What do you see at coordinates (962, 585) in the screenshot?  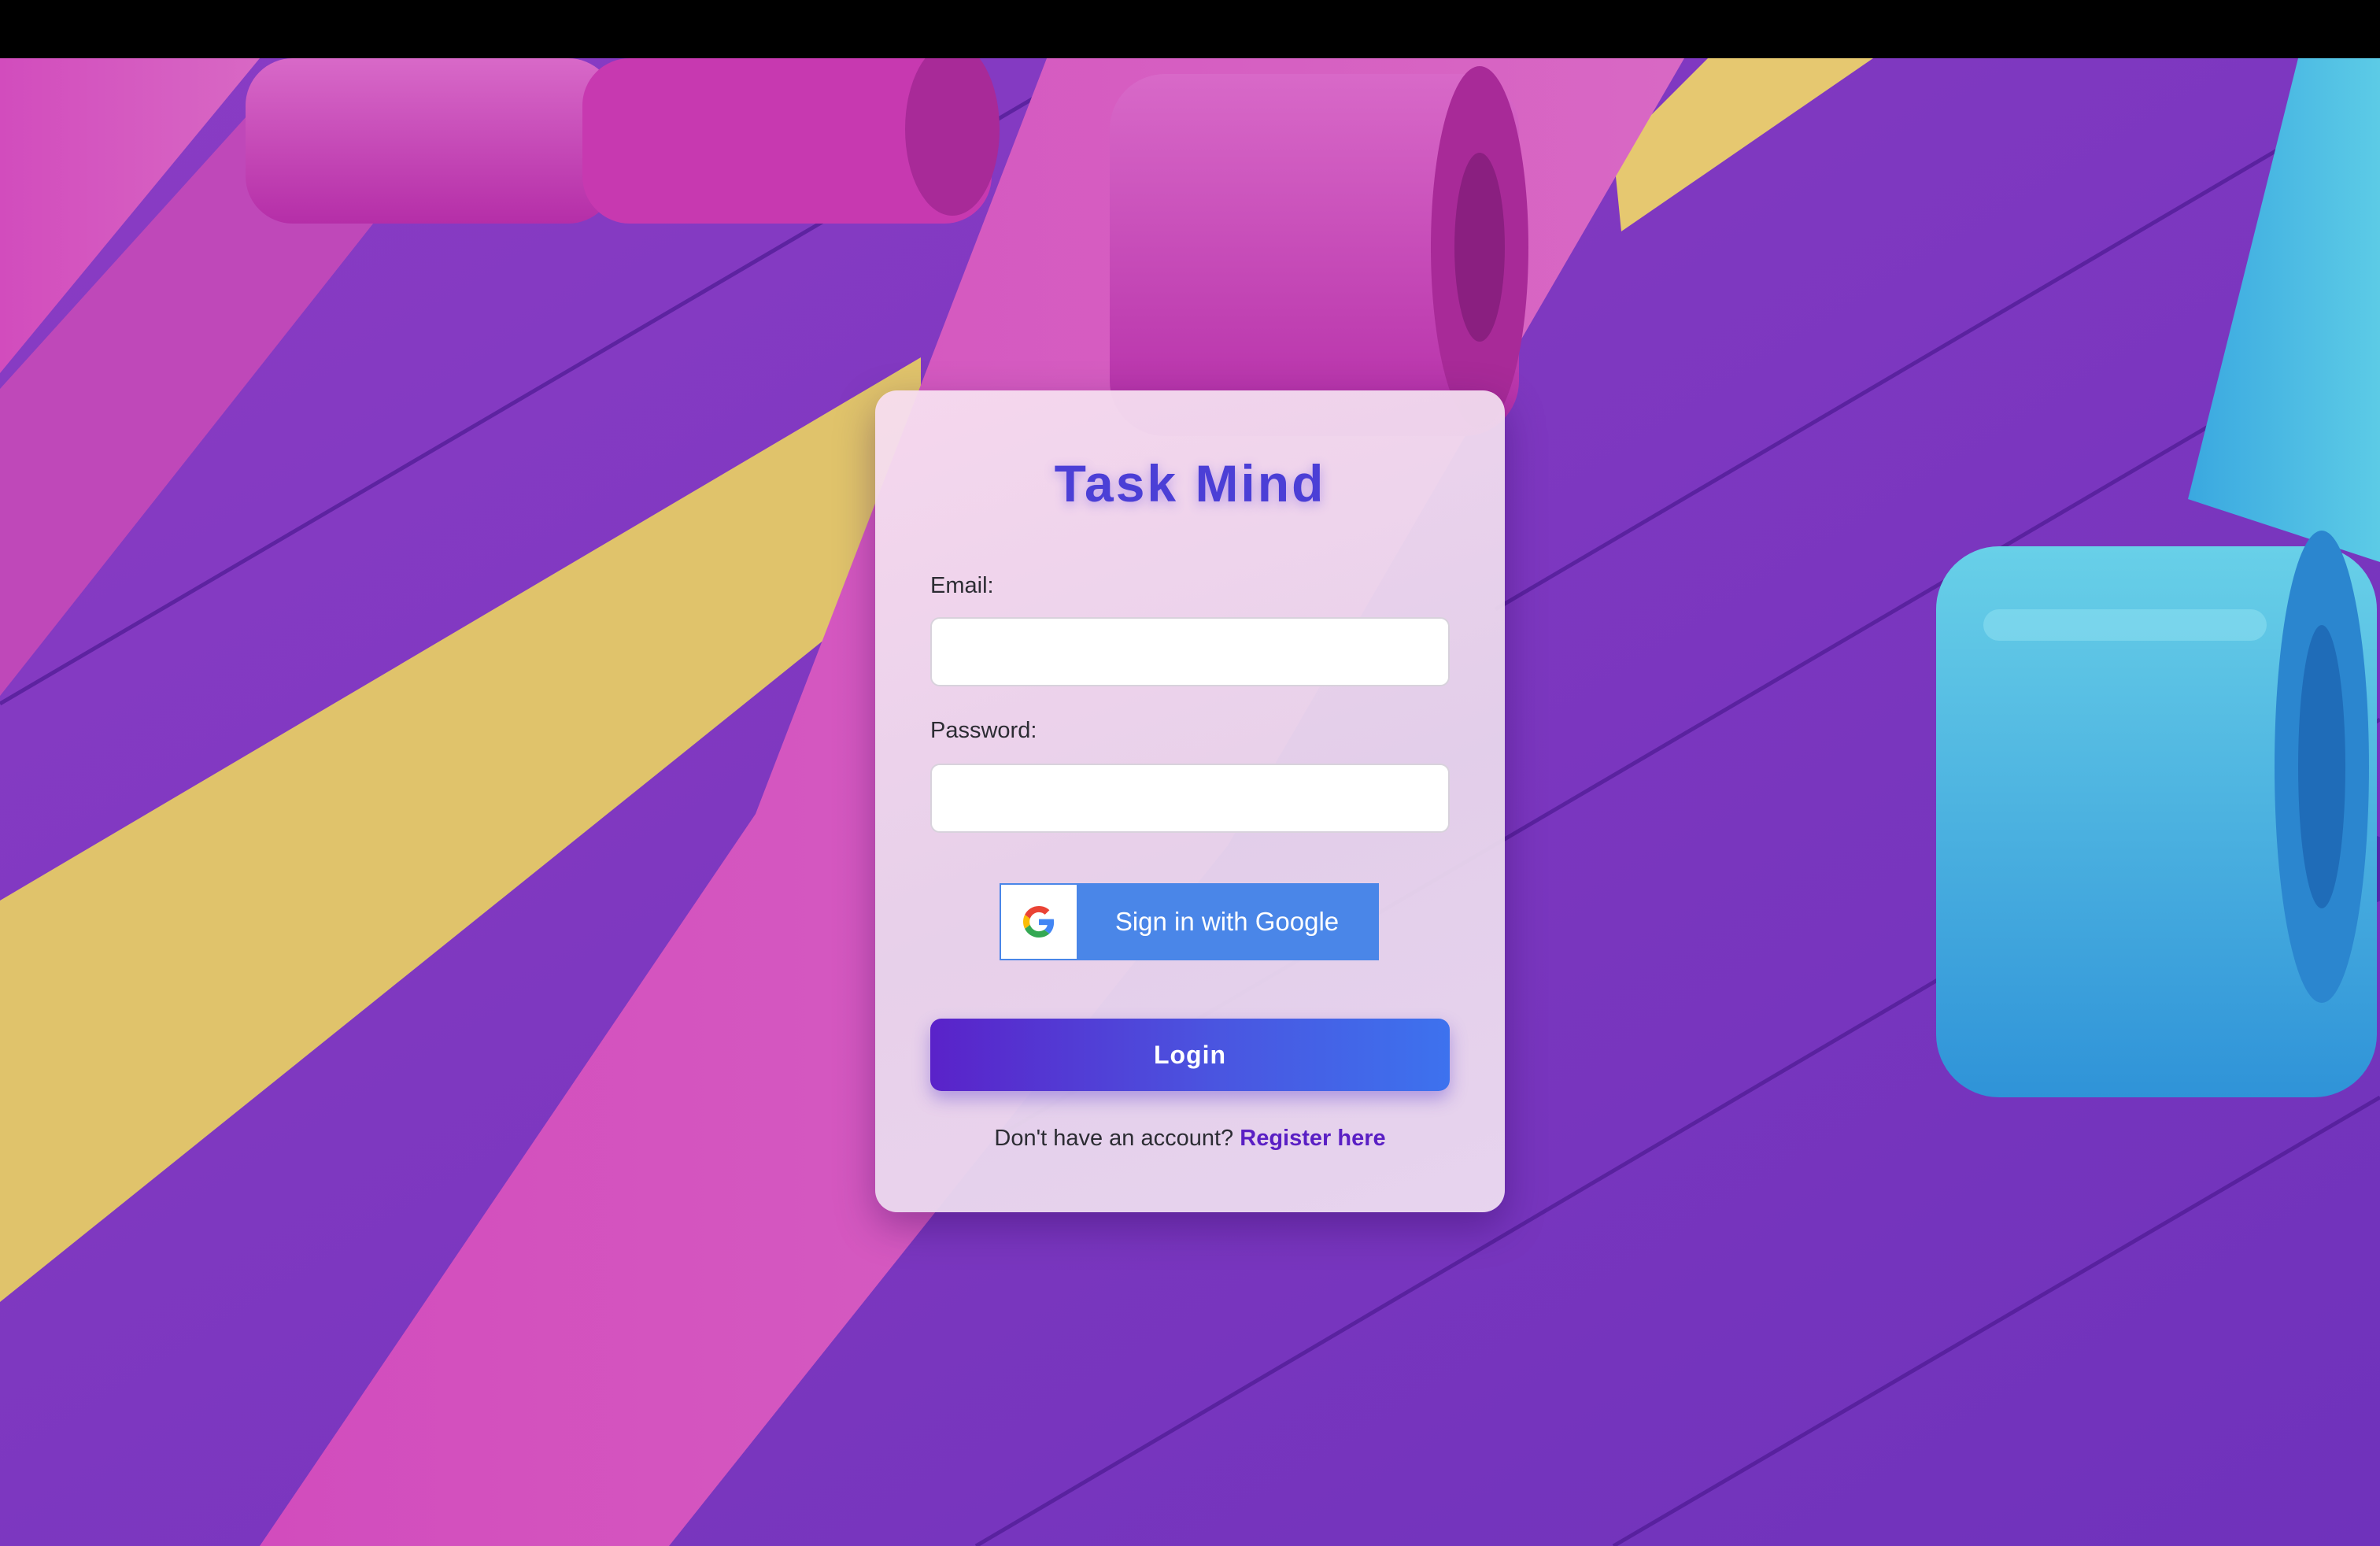 I see `email-label: Email:` at bounding box center [962, 585].